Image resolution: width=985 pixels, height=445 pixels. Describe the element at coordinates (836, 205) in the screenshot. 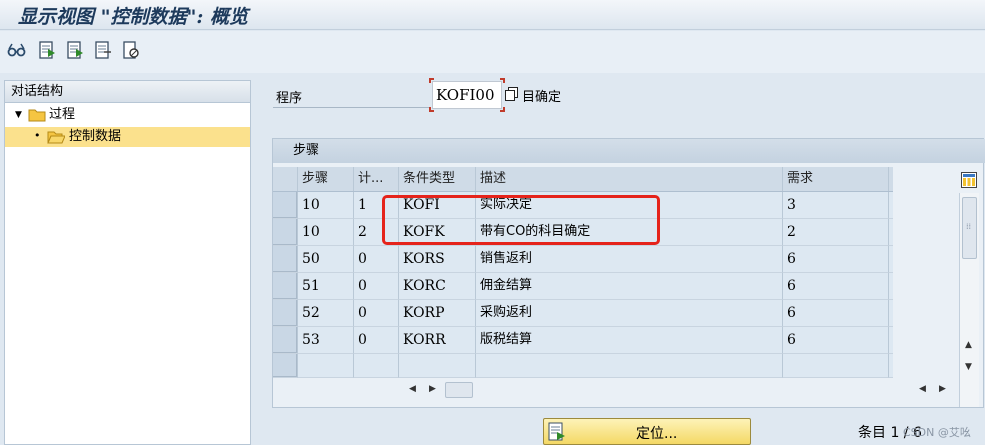

I see `cell-requirement: 3` at that location.